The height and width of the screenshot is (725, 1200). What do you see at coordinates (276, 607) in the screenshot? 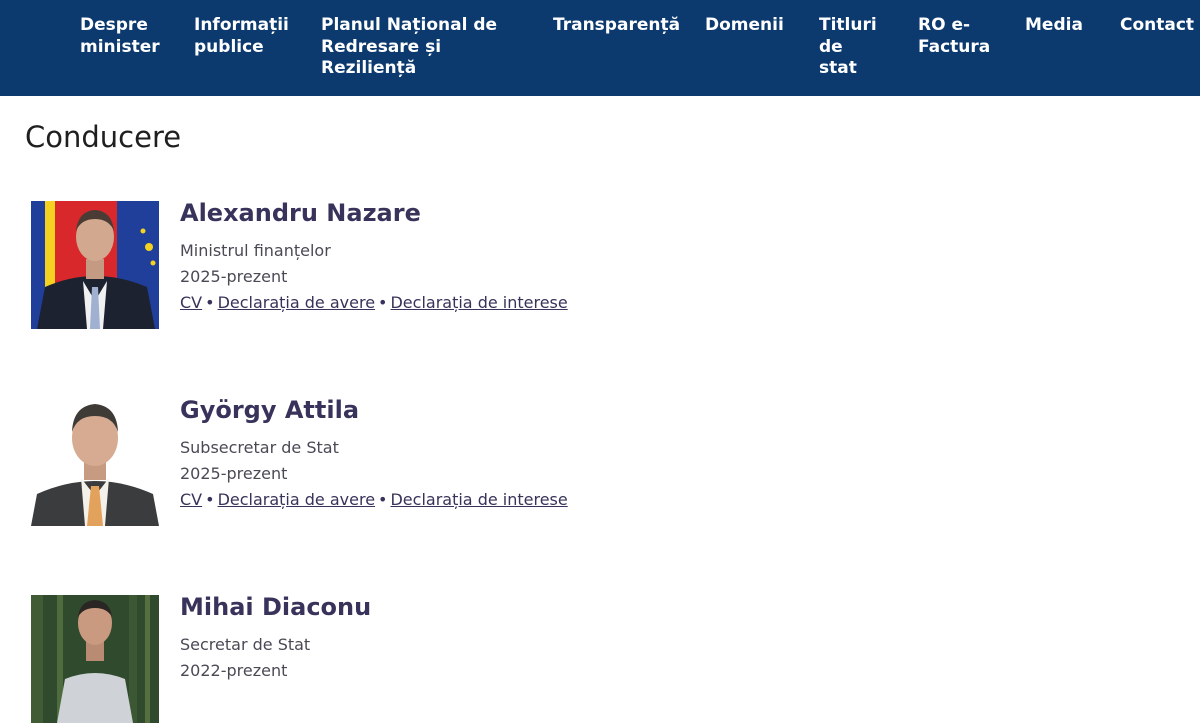
I see `leader-name: Mihai Diaconu` at bounding box center [276, 607].